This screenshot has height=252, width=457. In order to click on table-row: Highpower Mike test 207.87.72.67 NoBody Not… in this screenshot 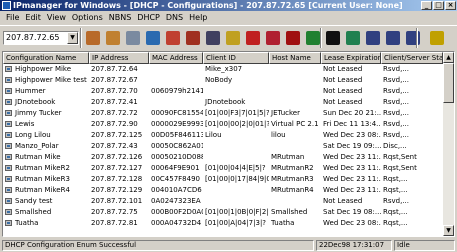, I will do `click(223, 80)`.